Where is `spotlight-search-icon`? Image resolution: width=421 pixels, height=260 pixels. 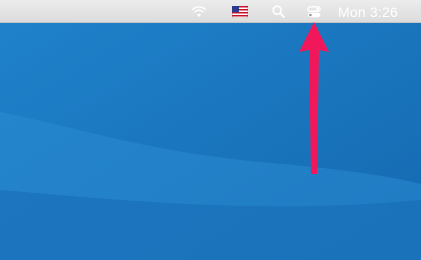 spotlight-search-icon is located at coordinates (278, 11).